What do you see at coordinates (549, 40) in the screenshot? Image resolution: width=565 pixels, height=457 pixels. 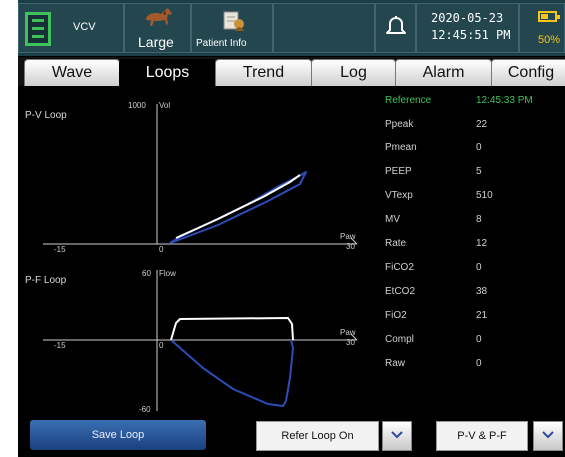 I see `battery-percent: 50%` at bounding box center [549, 40].